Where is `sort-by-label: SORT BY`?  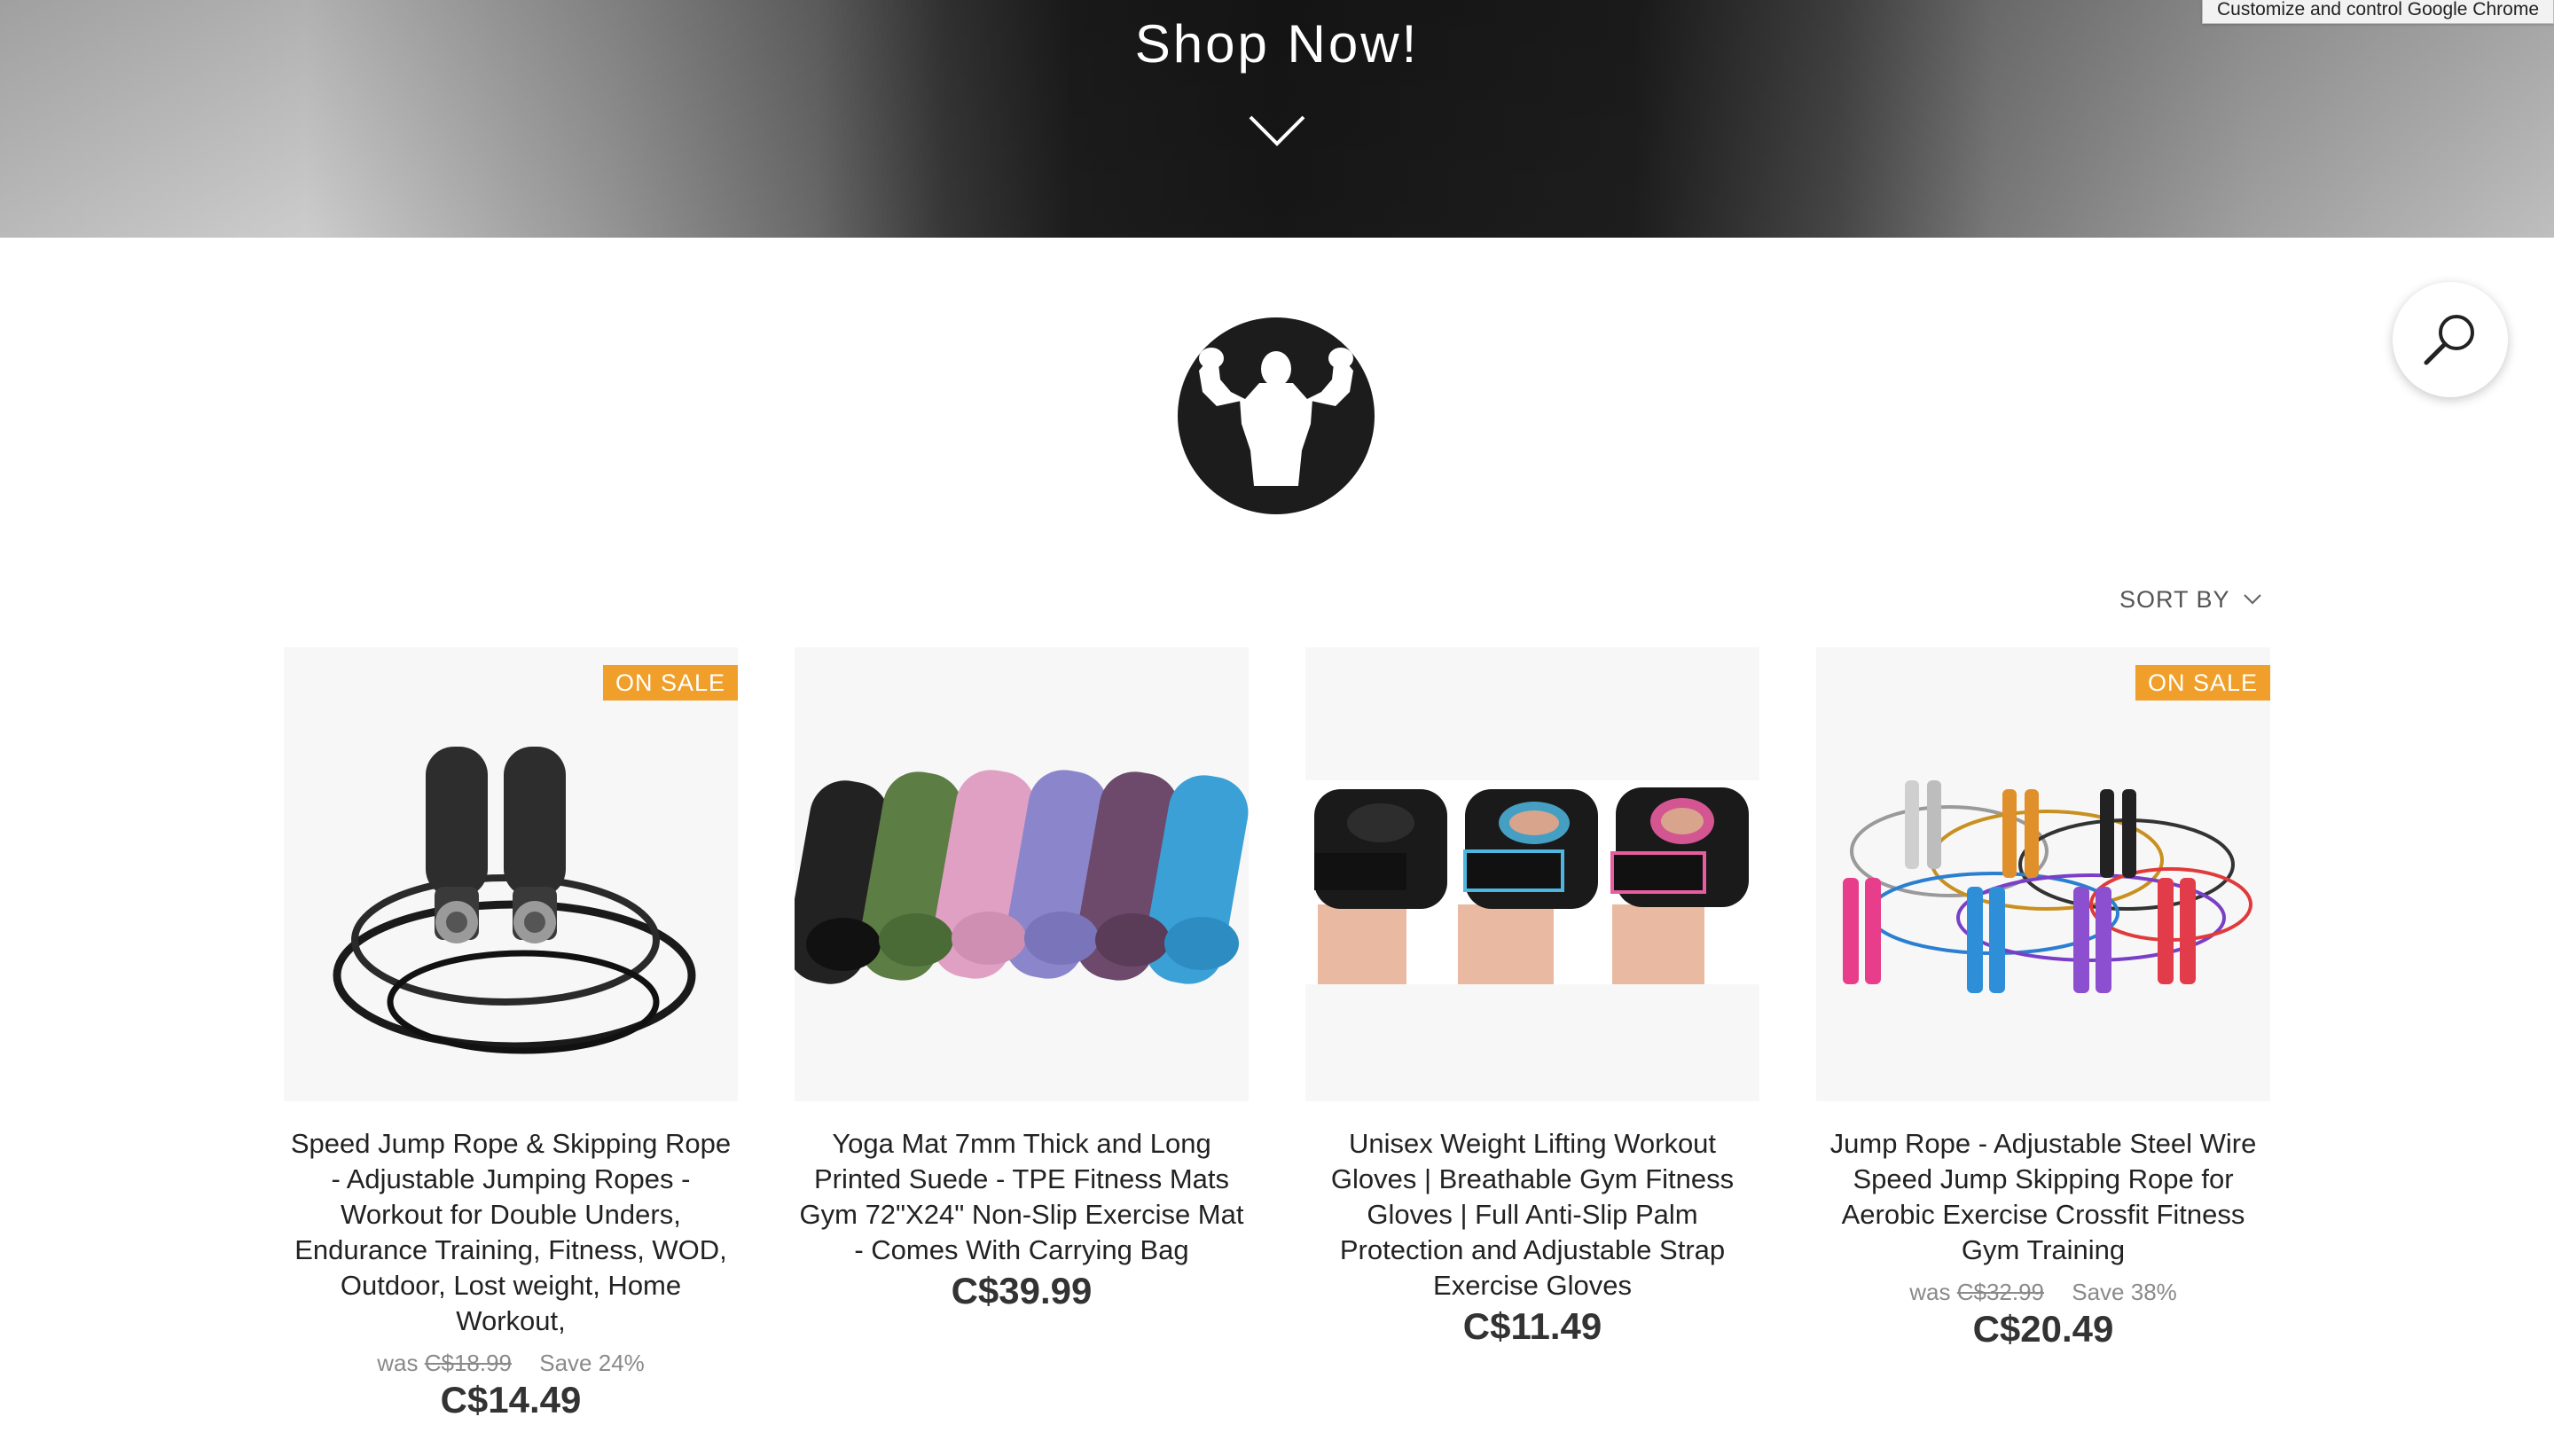
sort-by-label: SORT BY is located at coordinates (2174, 599).